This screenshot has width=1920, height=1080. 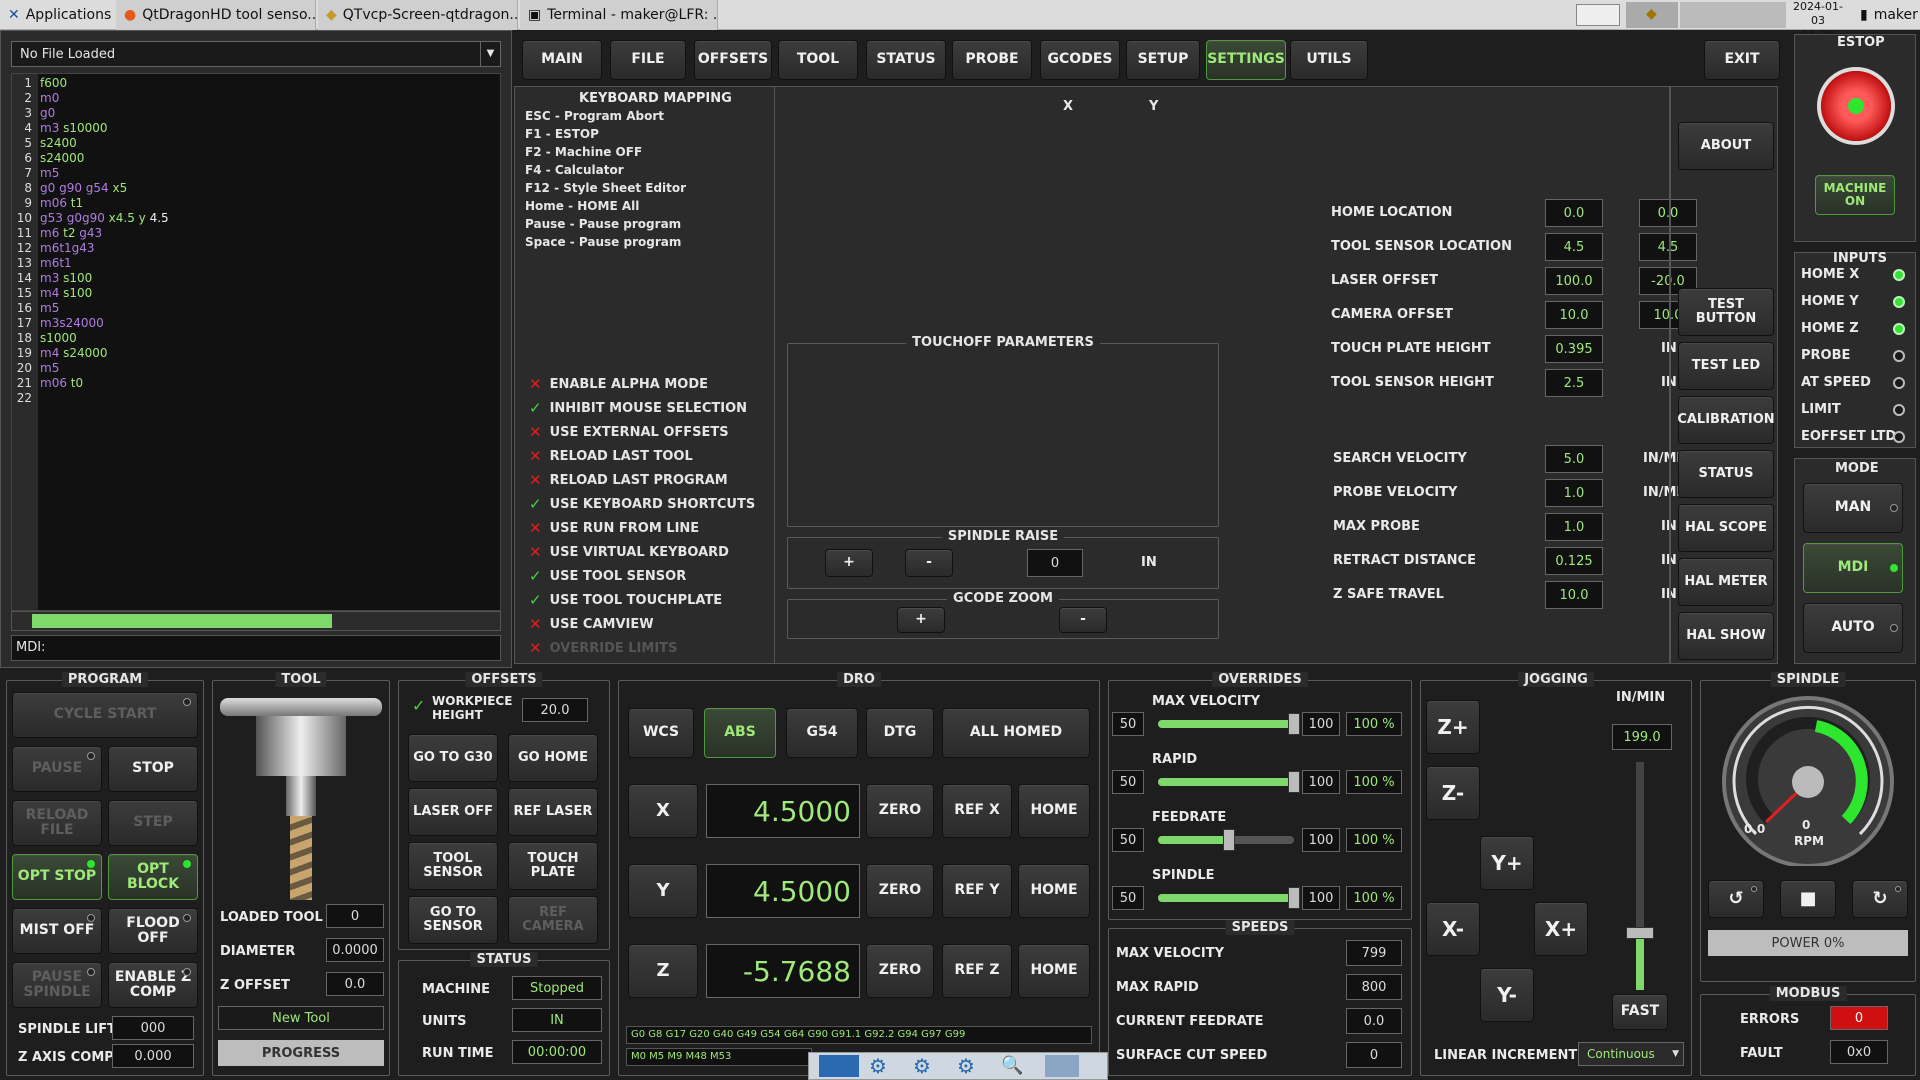 What do you see at coordinates (1453, 793) in the screenshot?
I see `jog-z-minus-button: Z-` at bounding box center [1453, 793].